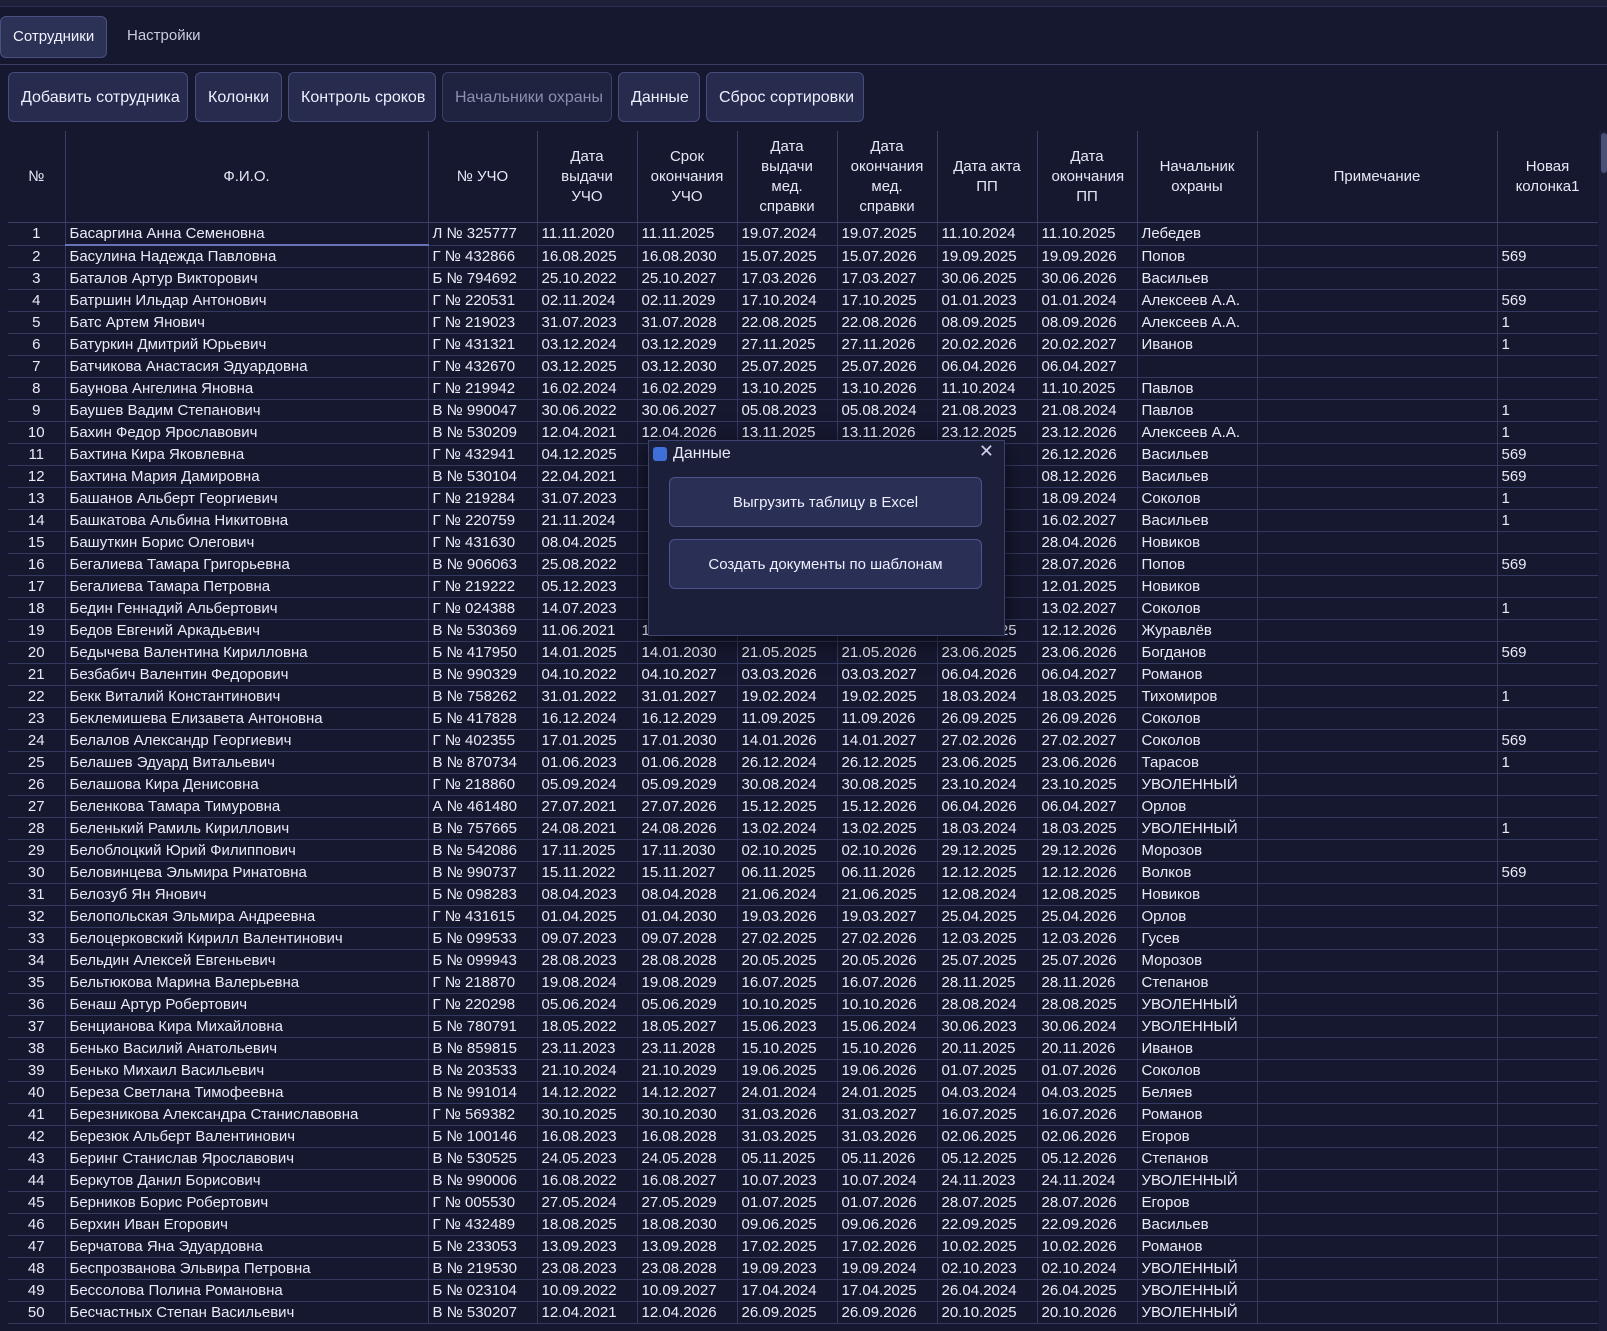  What do you see at coordinates (987, 1158) in the screenshot?
I see `table-cell: 05.12.2025` at bounding box center [987, 1158].